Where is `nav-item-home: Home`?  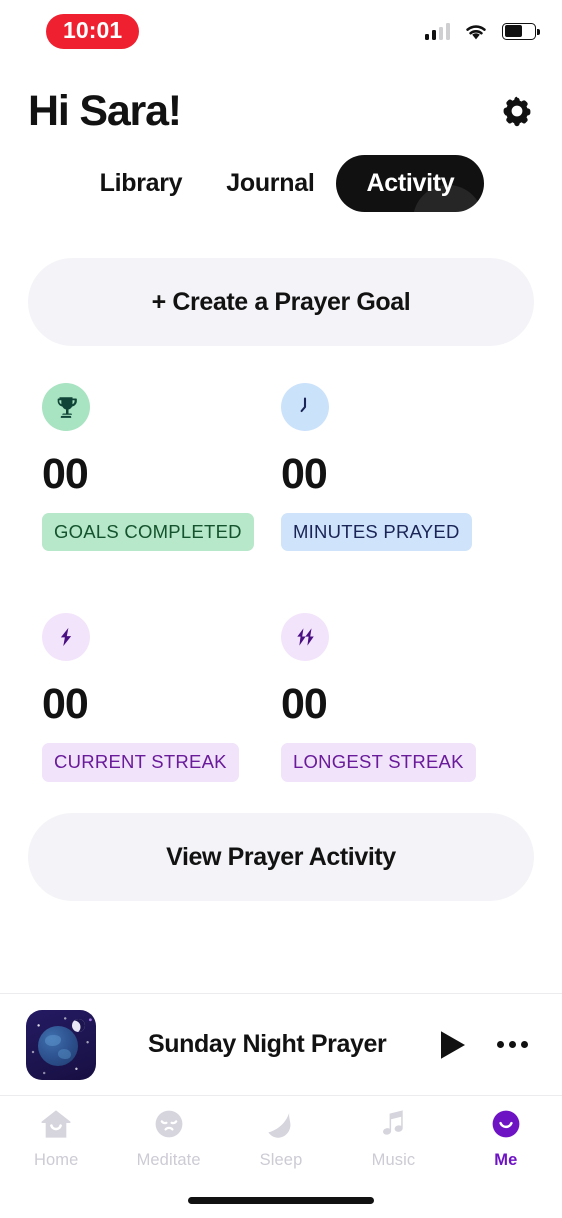 nav-item-home: Home is located at coordinates (56, 1138).